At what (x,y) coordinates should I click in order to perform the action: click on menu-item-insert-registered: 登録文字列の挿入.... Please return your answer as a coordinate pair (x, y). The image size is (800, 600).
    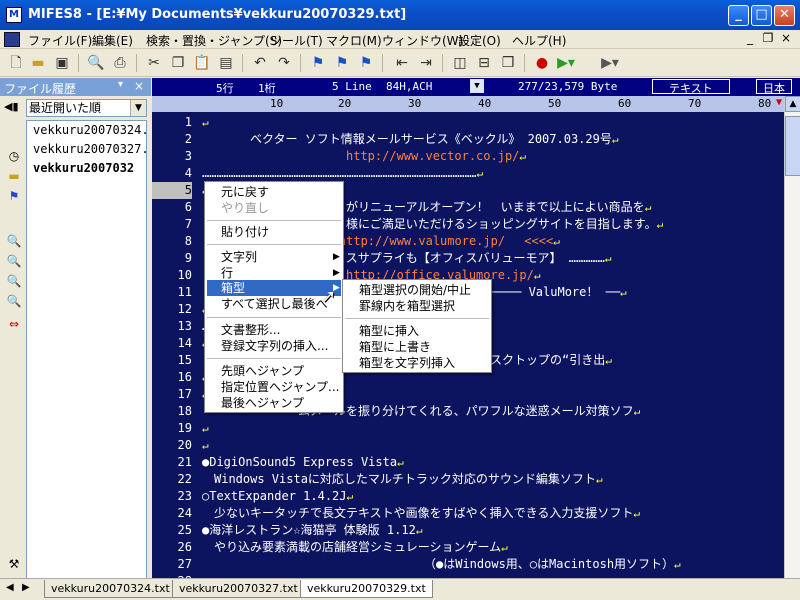
    Looking at the image, I should click on (274, 346).